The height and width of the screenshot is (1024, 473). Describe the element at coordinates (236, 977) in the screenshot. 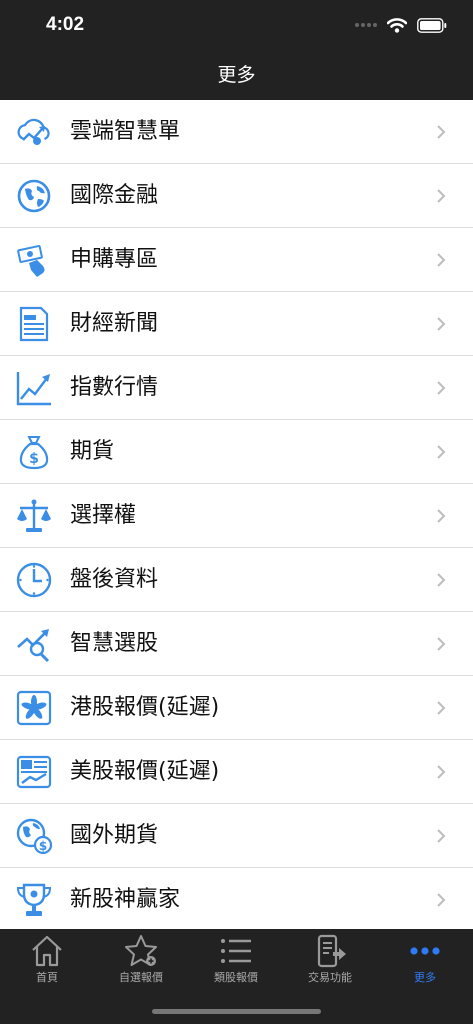

I see `tab-label: 類股報價` at that location.